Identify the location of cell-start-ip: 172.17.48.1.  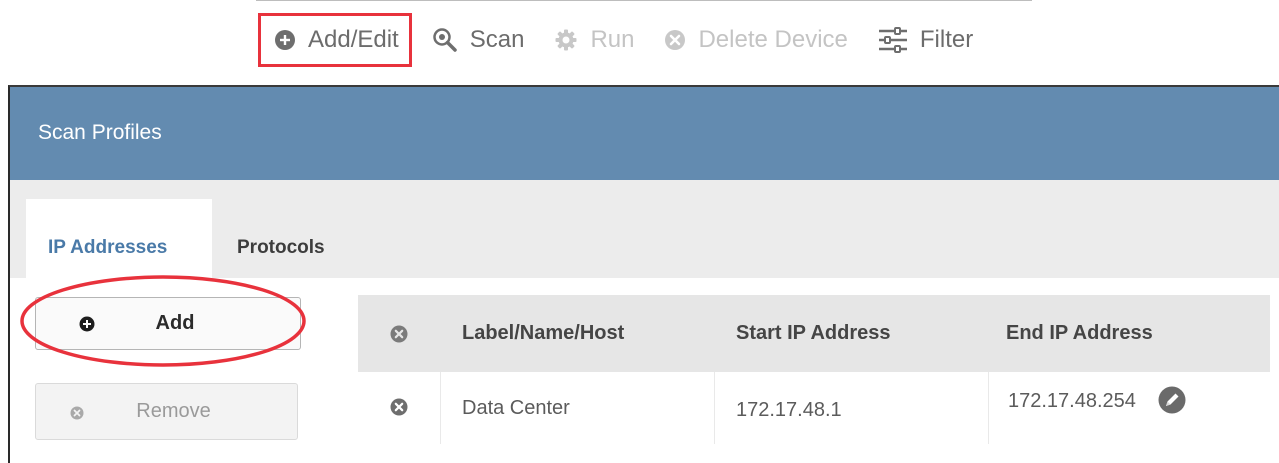
(789, 410).